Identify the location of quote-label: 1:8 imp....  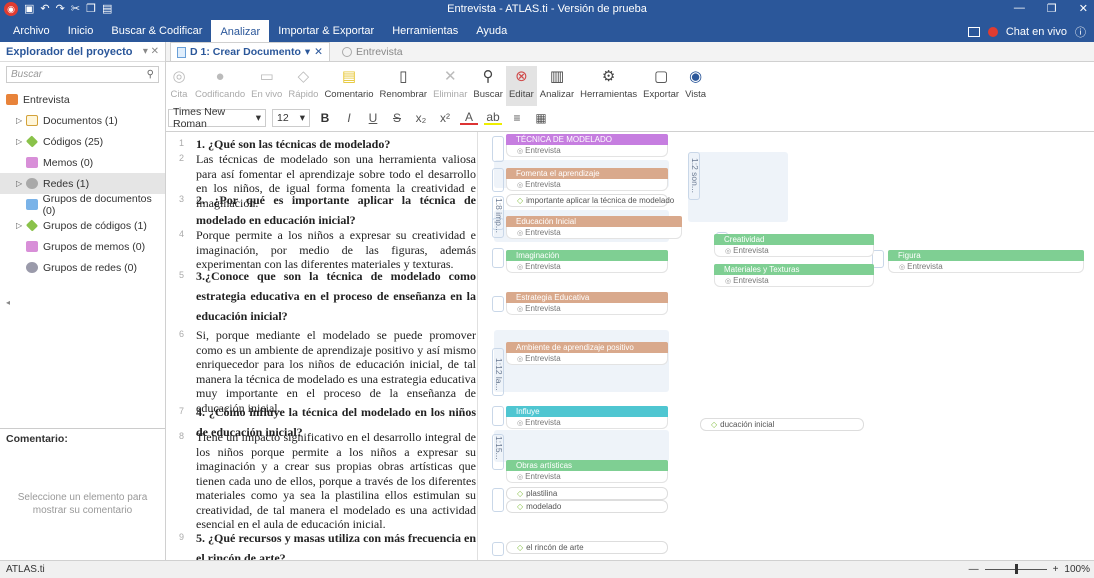
(499, 215).